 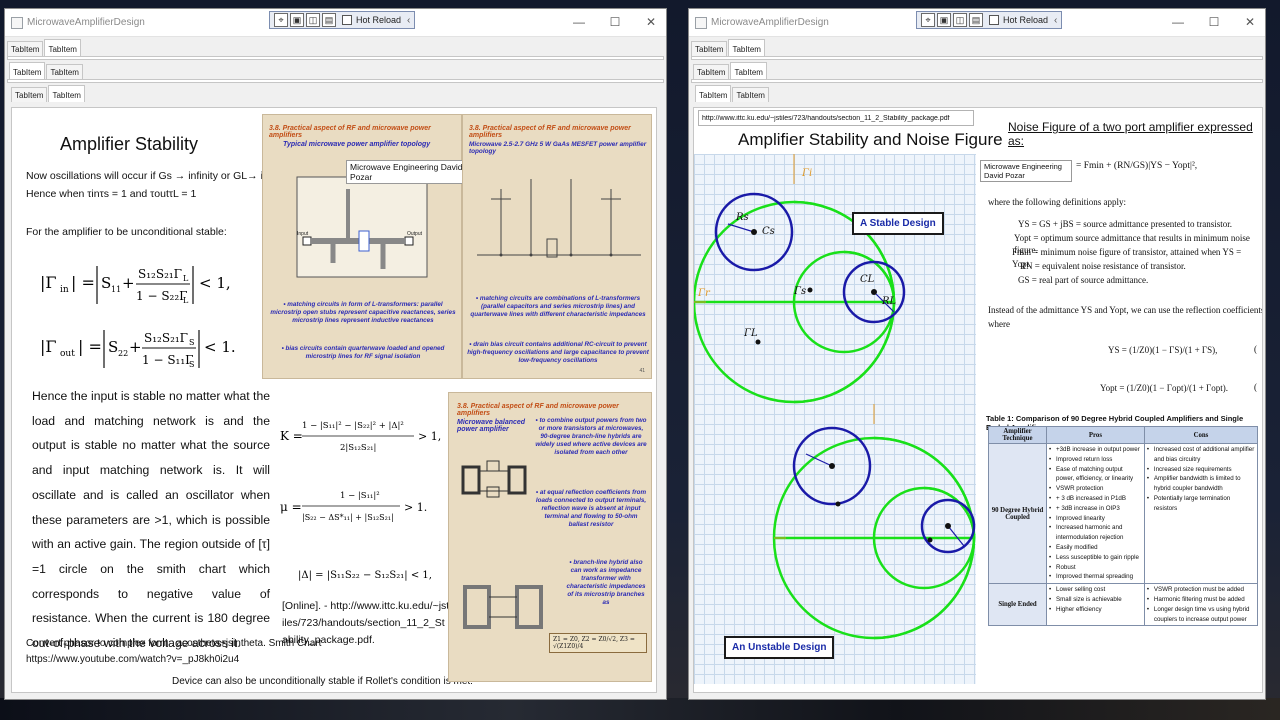 I want to click on svg-text: 1 − |S₁₁|² − |S₂₂|² + |Δ|², so click(x=353, y=426).